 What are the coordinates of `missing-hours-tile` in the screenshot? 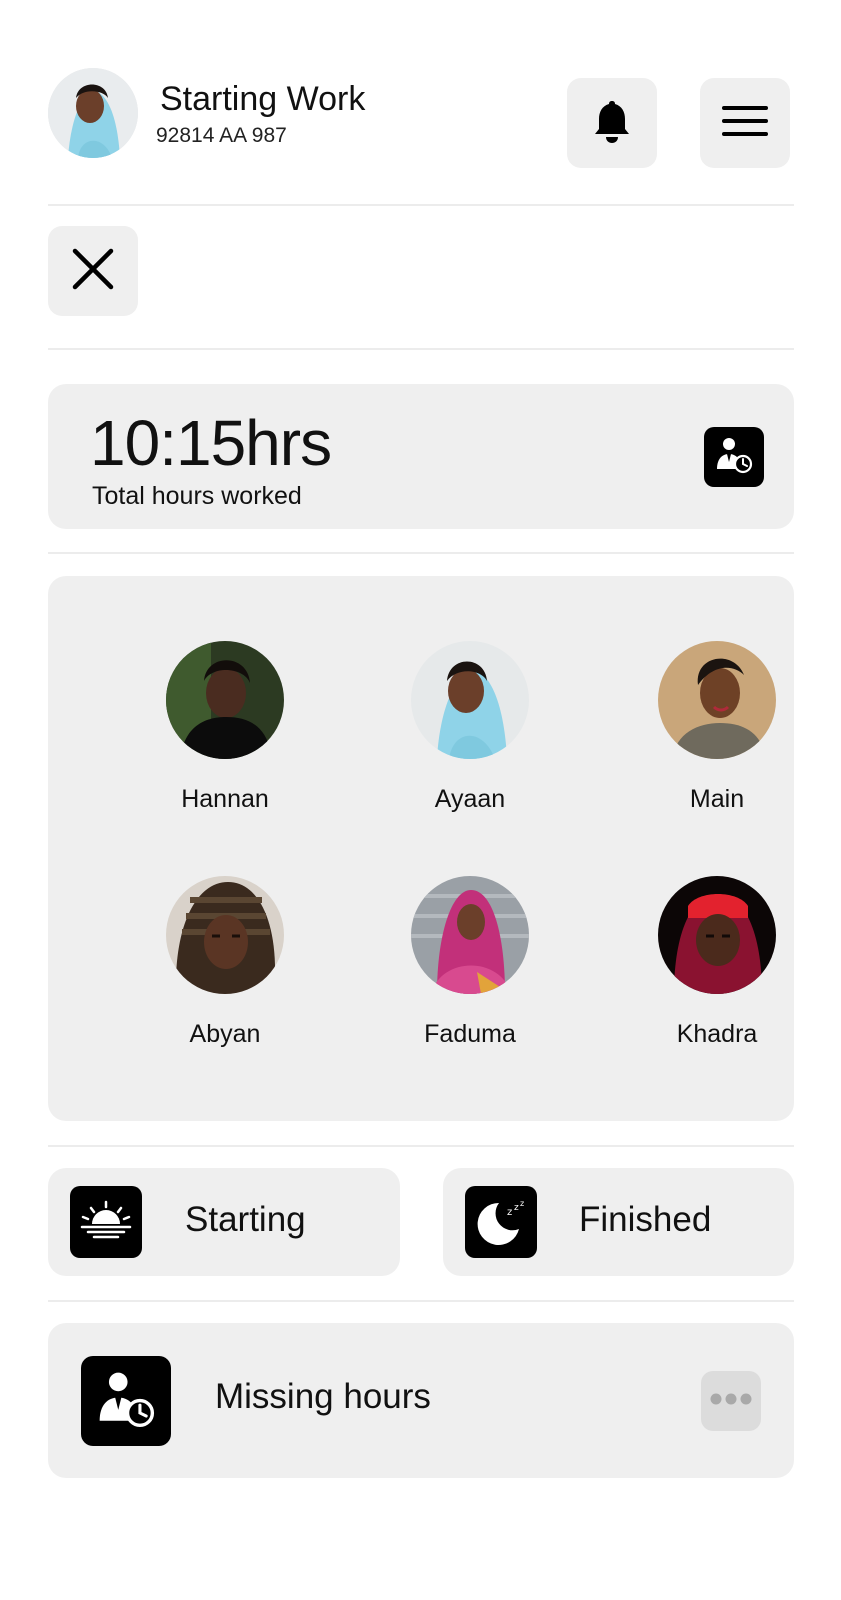 It's located at (126, 1401).